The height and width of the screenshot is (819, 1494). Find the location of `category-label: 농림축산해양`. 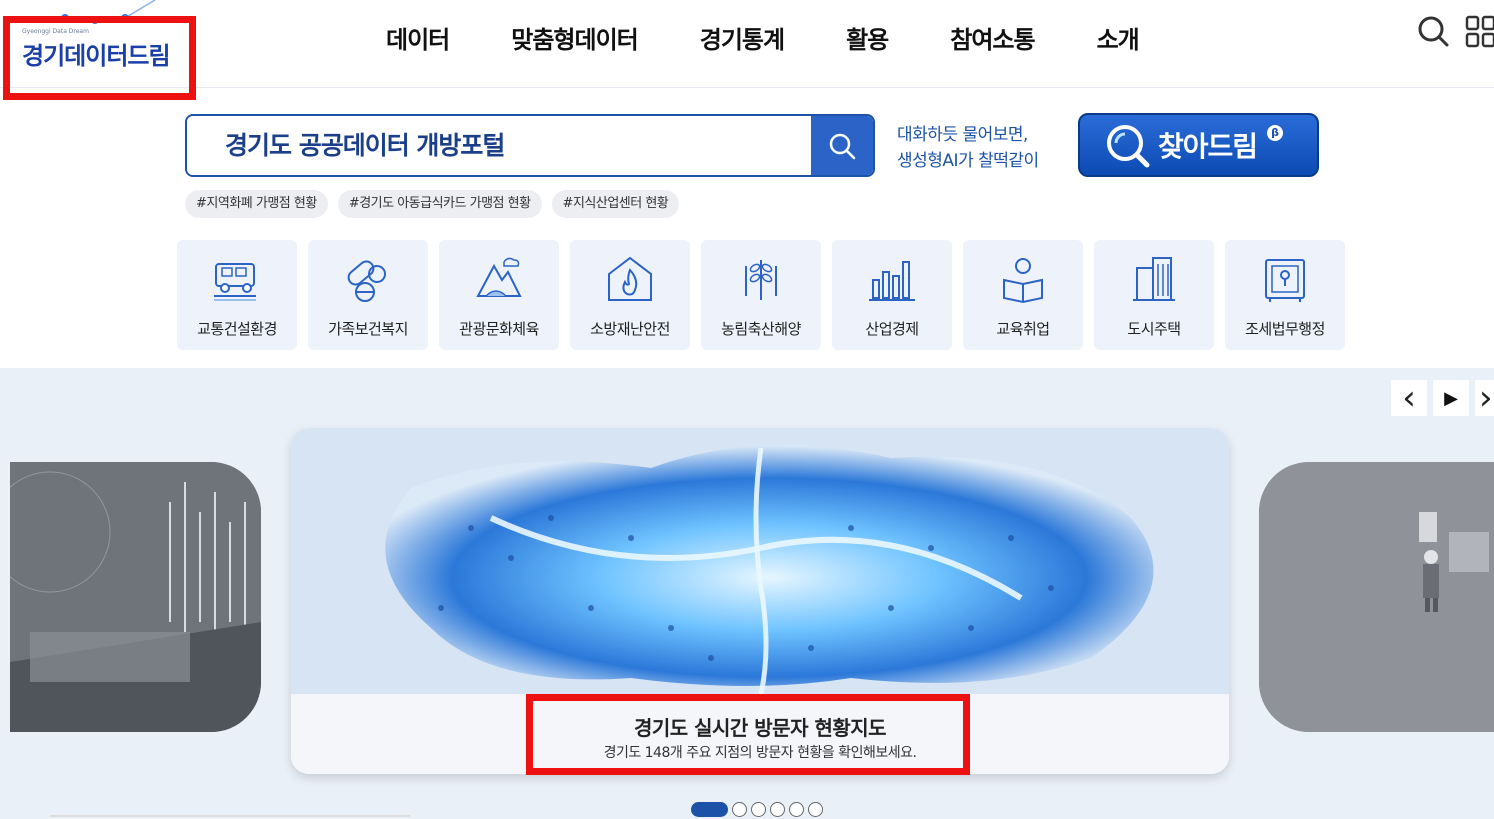

category-label: 농림축산해양 is located at coordinates (761, 329).